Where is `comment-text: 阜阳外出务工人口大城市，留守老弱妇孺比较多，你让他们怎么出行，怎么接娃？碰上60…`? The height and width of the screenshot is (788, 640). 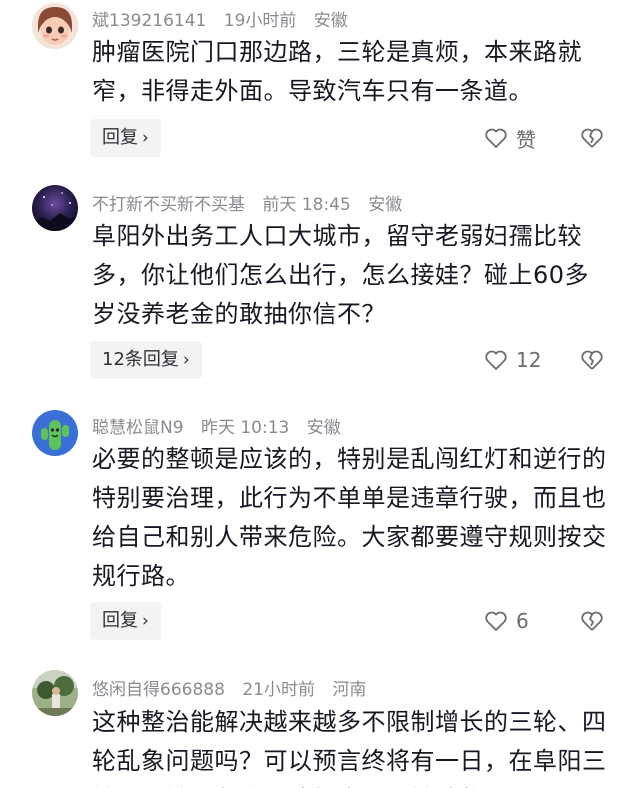 comment-text: 阜阳外出务工人口大城市，留守老弱妇孺比较多，你让他们怎么出行，怎么接娃？碰上60… is located at coordinates (341, 275).